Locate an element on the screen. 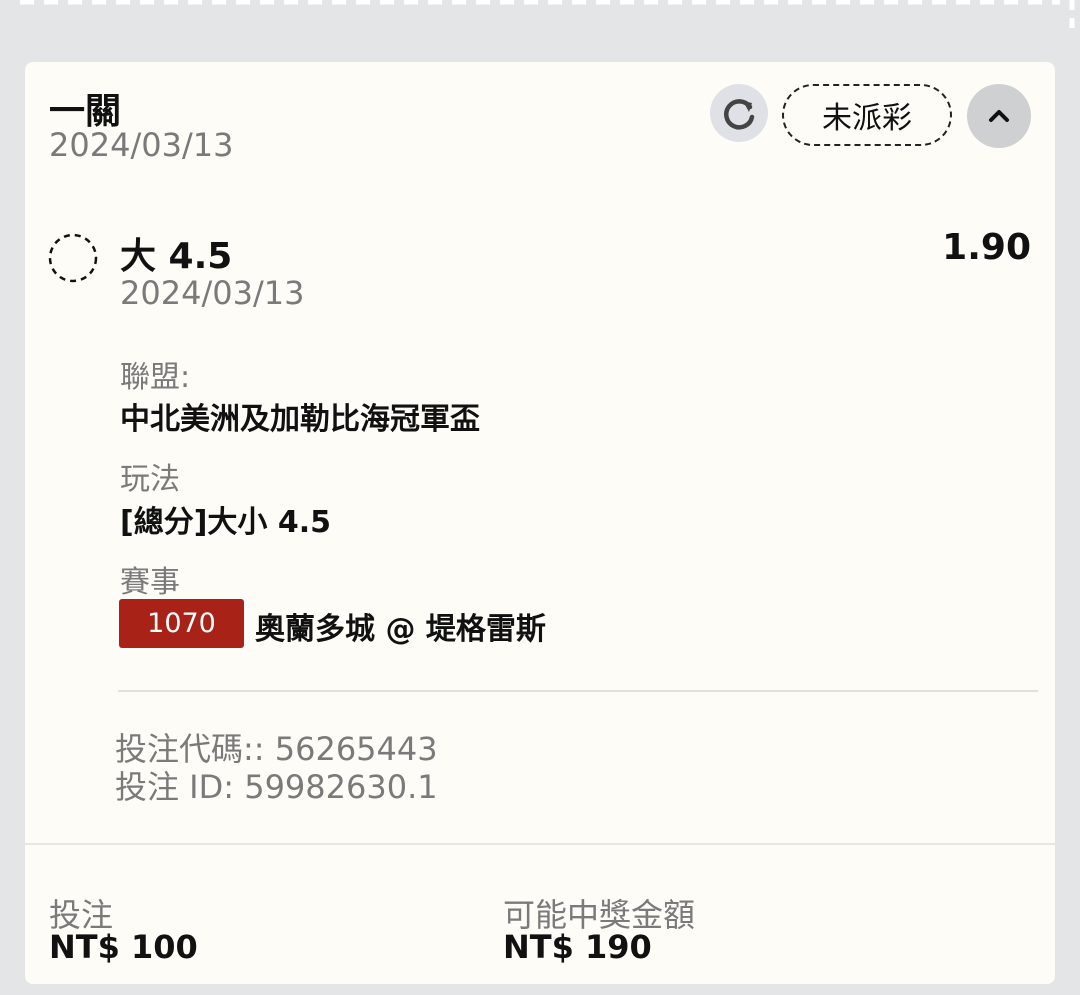 This screenshot has width=1080, height=995. league-value: 中北美洲及加勒比海冠軍盃 is located at coordinates (300, 419).